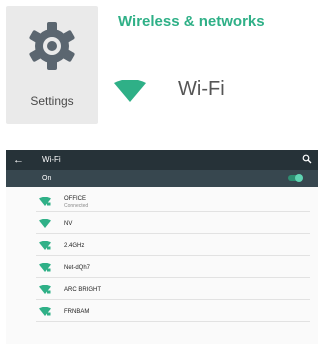 Image resolution: width=321 pixels, height=344 pixels. What do you see at coordinates (52, 46) in the screenshot?
I see `gear-icon` at bounding box center [52, 46].